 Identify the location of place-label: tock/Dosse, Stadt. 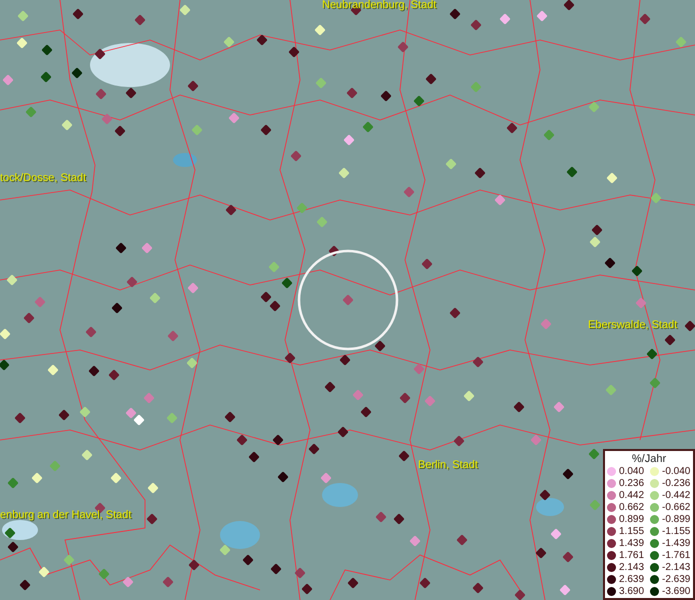
(43, 178).